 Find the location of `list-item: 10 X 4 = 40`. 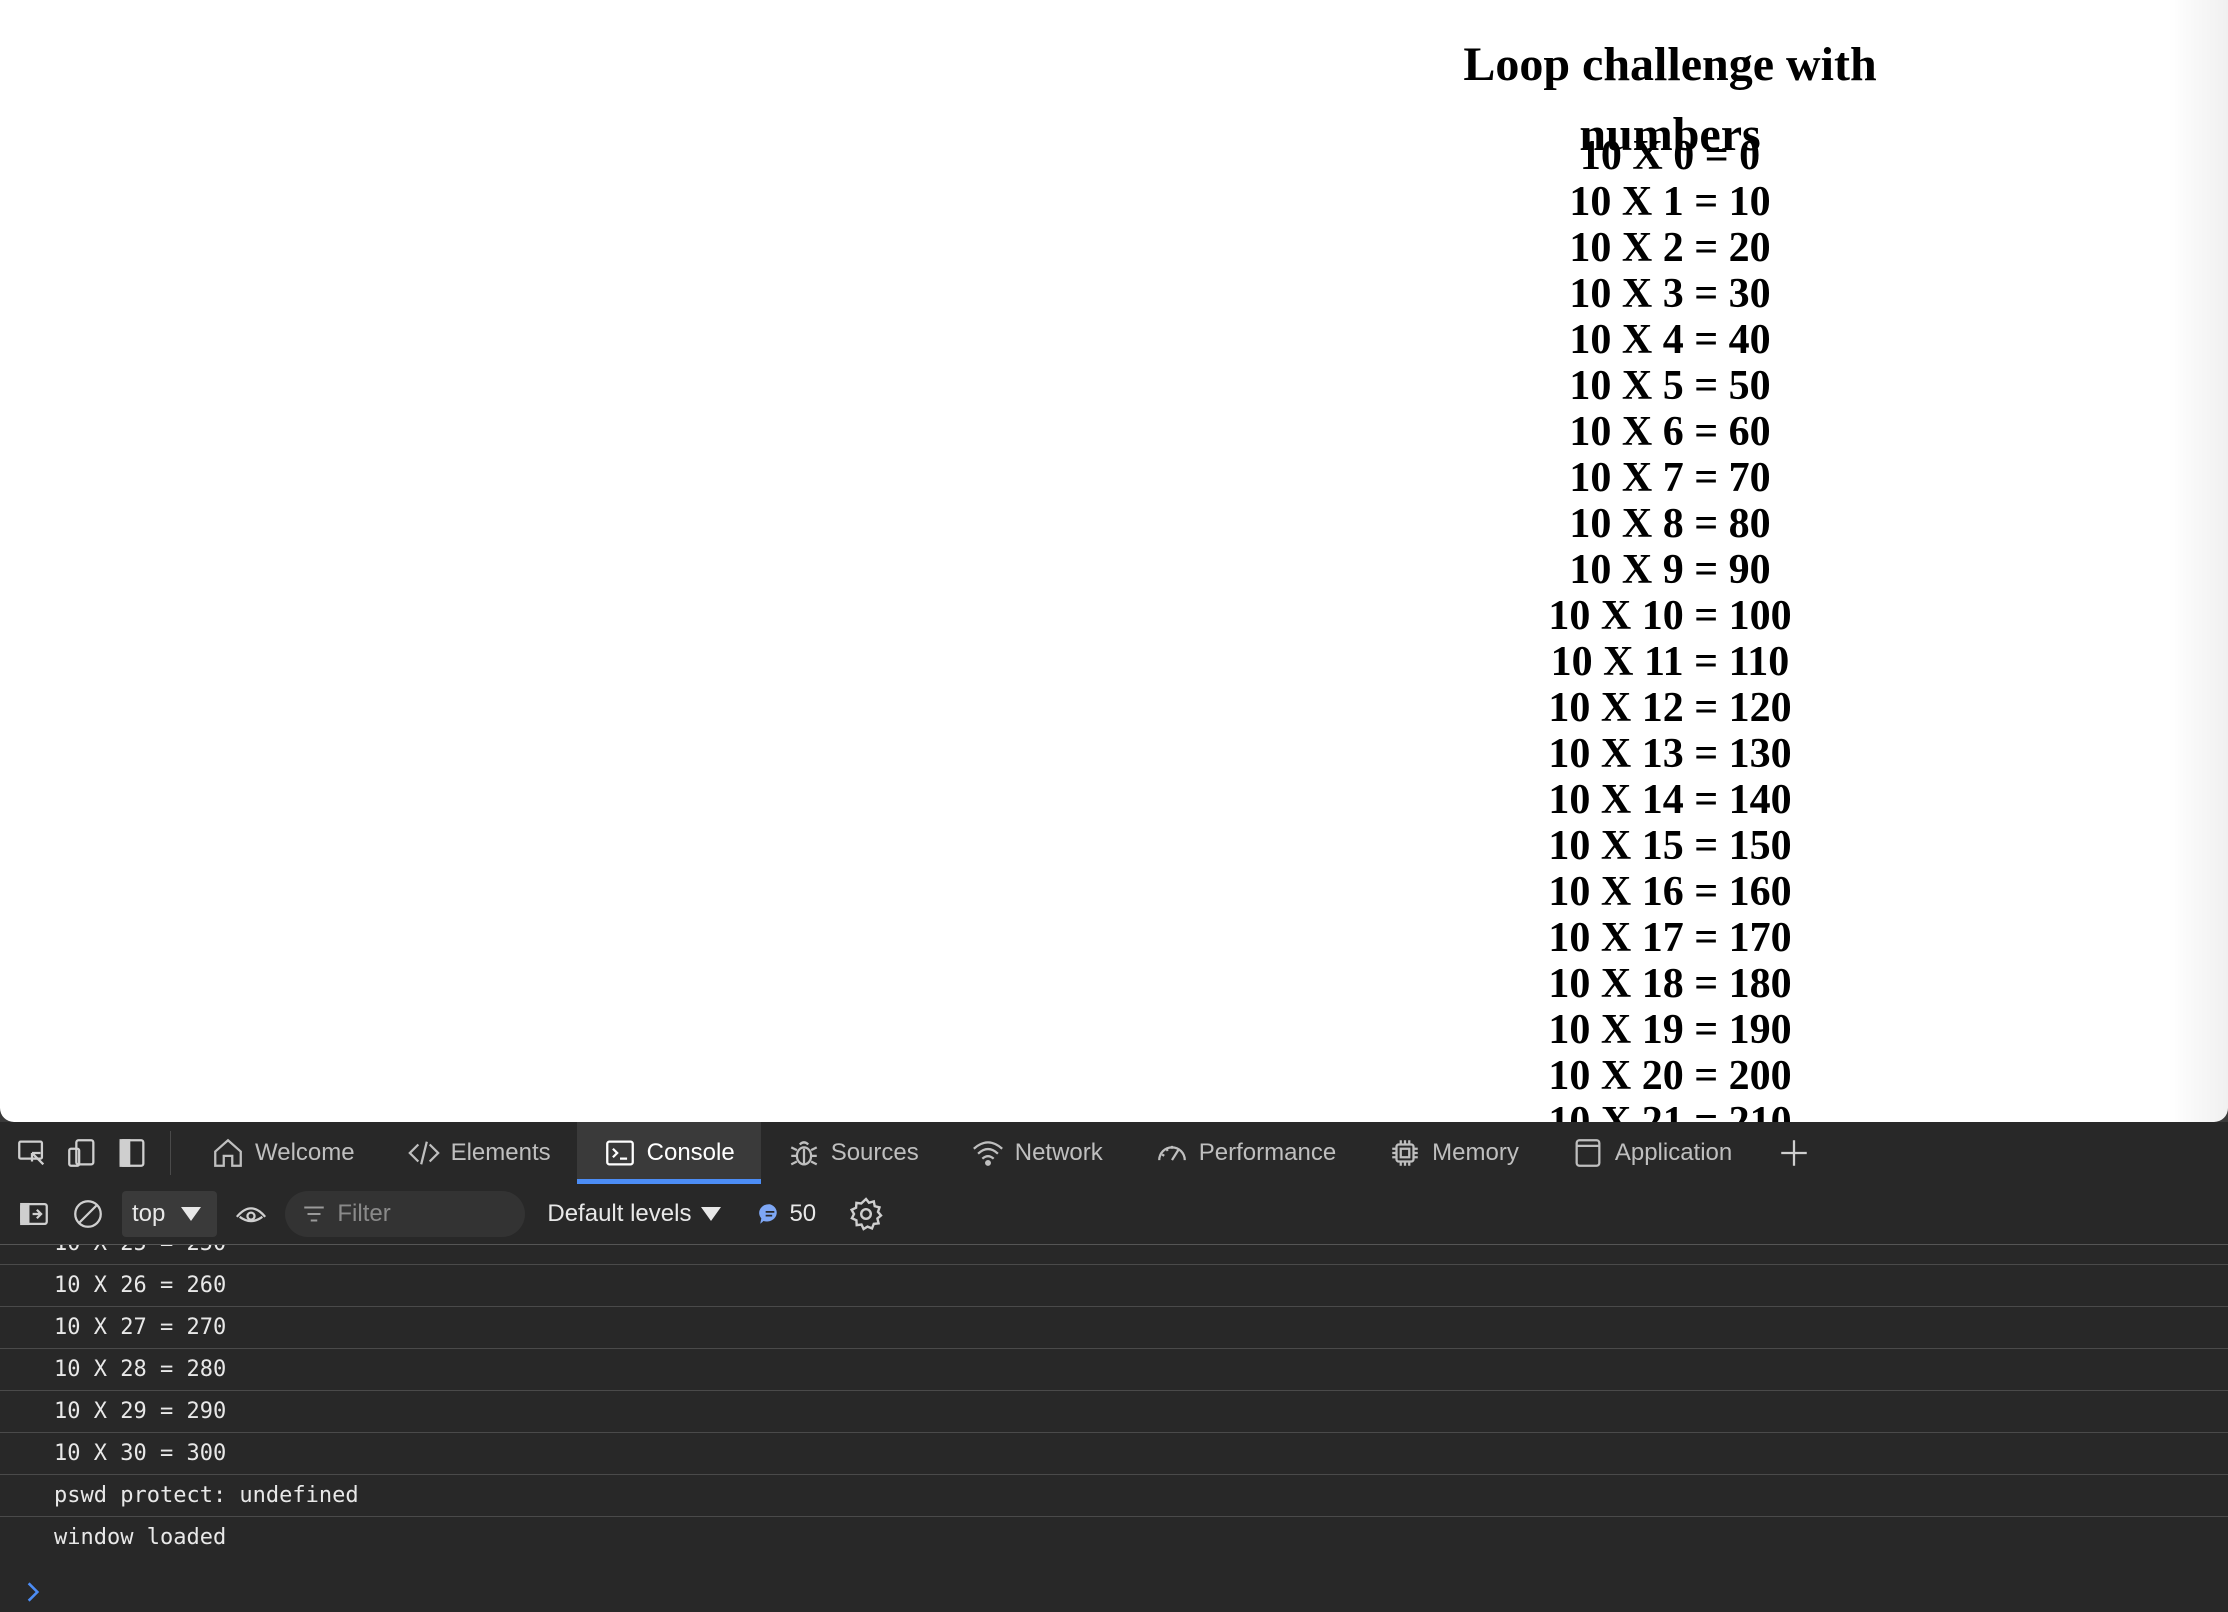

list-item: 10 X 4 = 40 is located at coordinates (1670, 340).